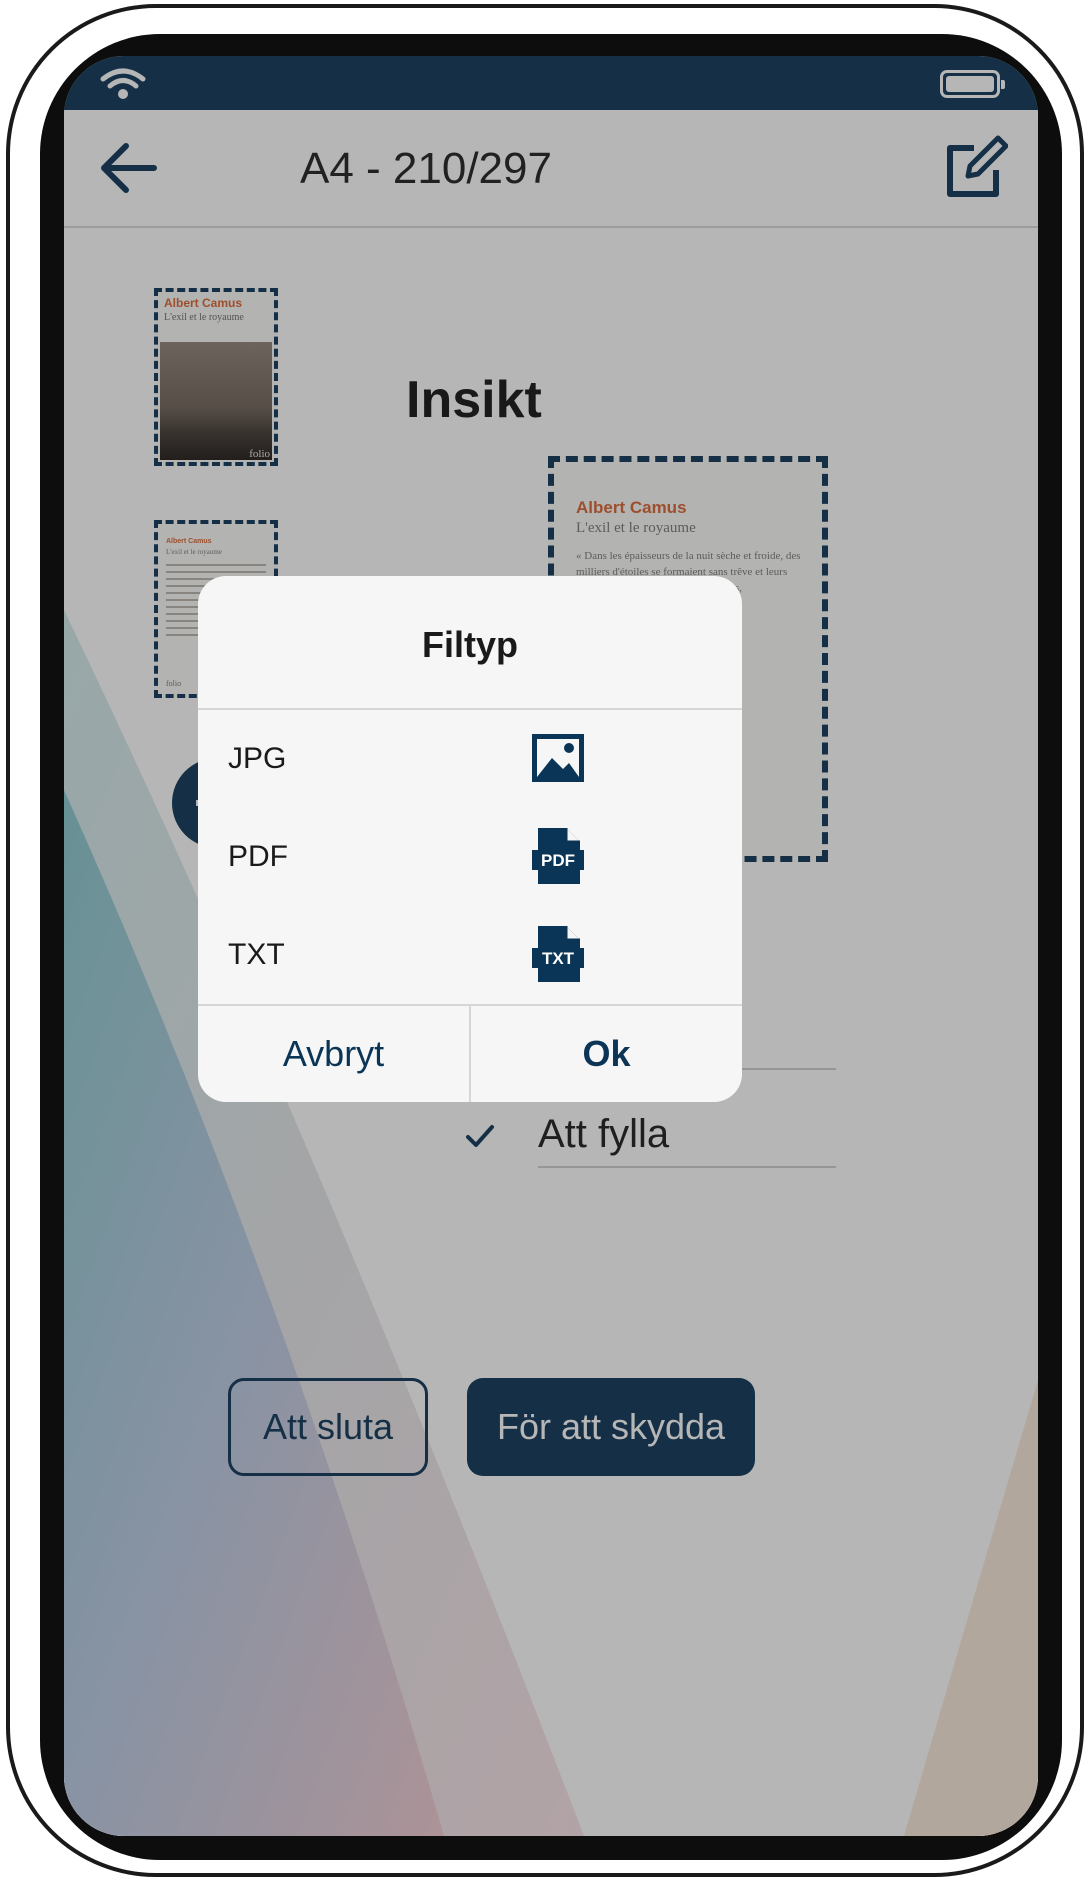 The height and width of the screenshot is (1881, 1090). I want to click on file-type-dialog: Filtyp JPG PDF PDF TXT TXT Avbryt Ok, so click(470, 839).